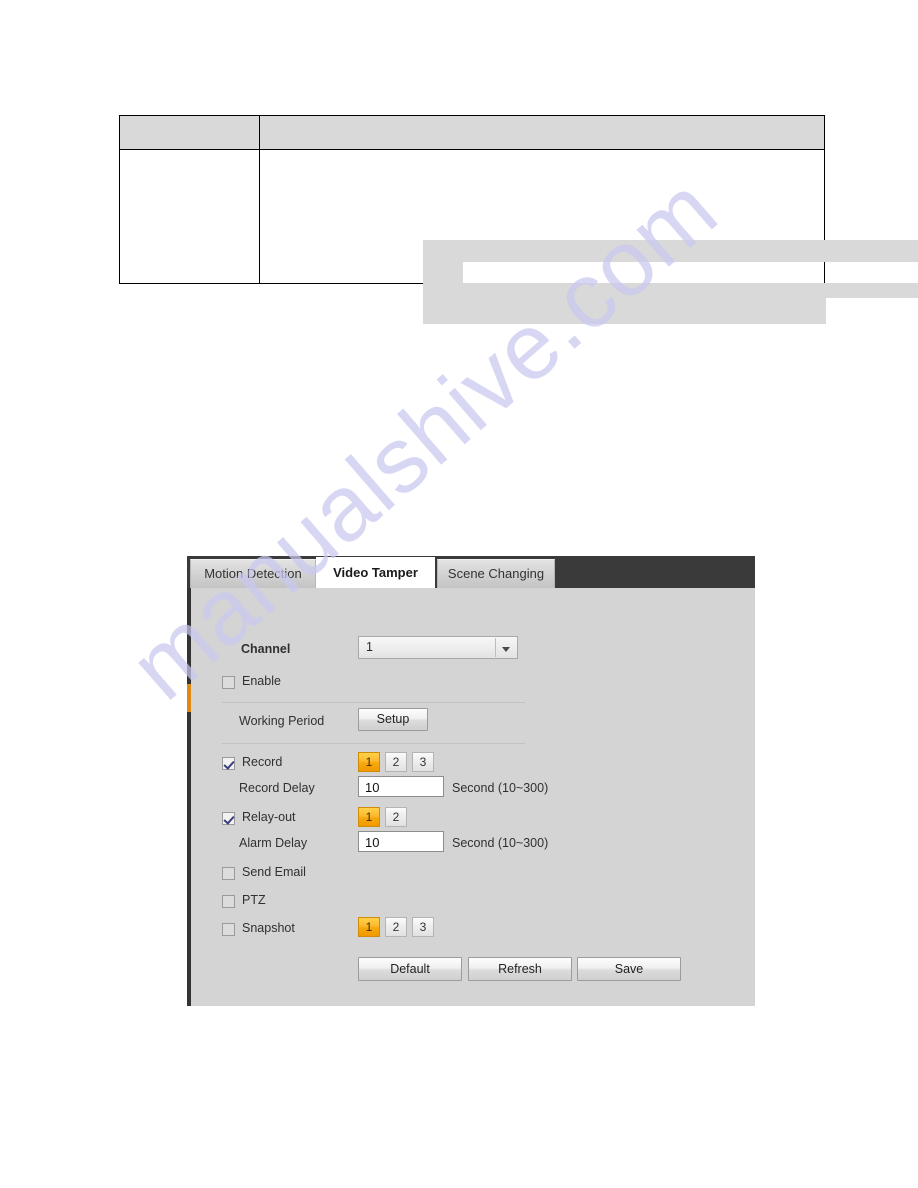 Image resolution: width=918 pixels, height=1188 pixels. Describe the element at coordinates (254, 900) in the screenshot. I see `ptz-label: PTZ` at that location.